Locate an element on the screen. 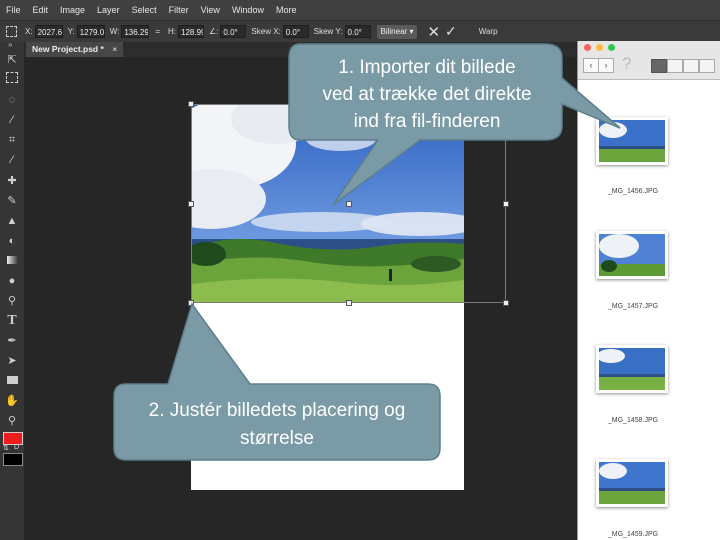 The height and width of the screenshot is (540, 720). path-select-tool-icon: ➤ is located at coordinates (12, 361).